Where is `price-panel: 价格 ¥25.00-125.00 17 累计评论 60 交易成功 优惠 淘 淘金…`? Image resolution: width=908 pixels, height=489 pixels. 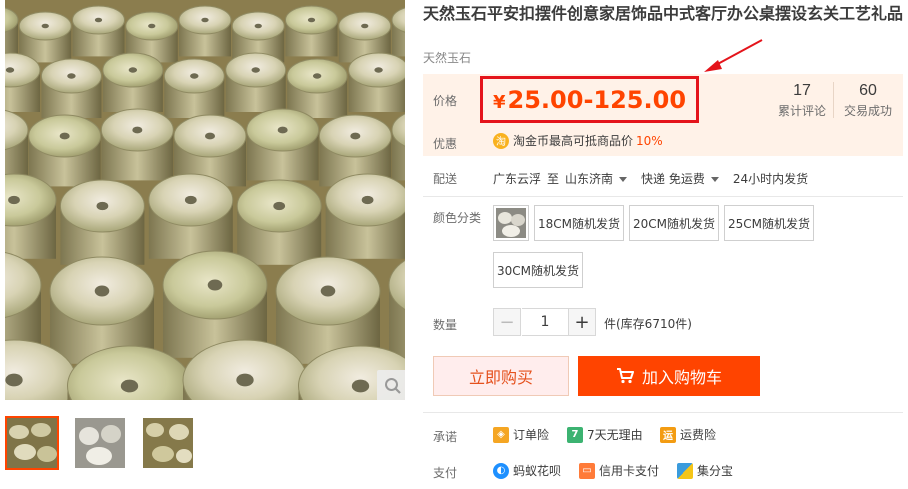
price-panel: 价格 ¥25.00-125.00 17 累计评论 60 交易成功 优惠 淘 淘金… is located at coordinates (663, 115).